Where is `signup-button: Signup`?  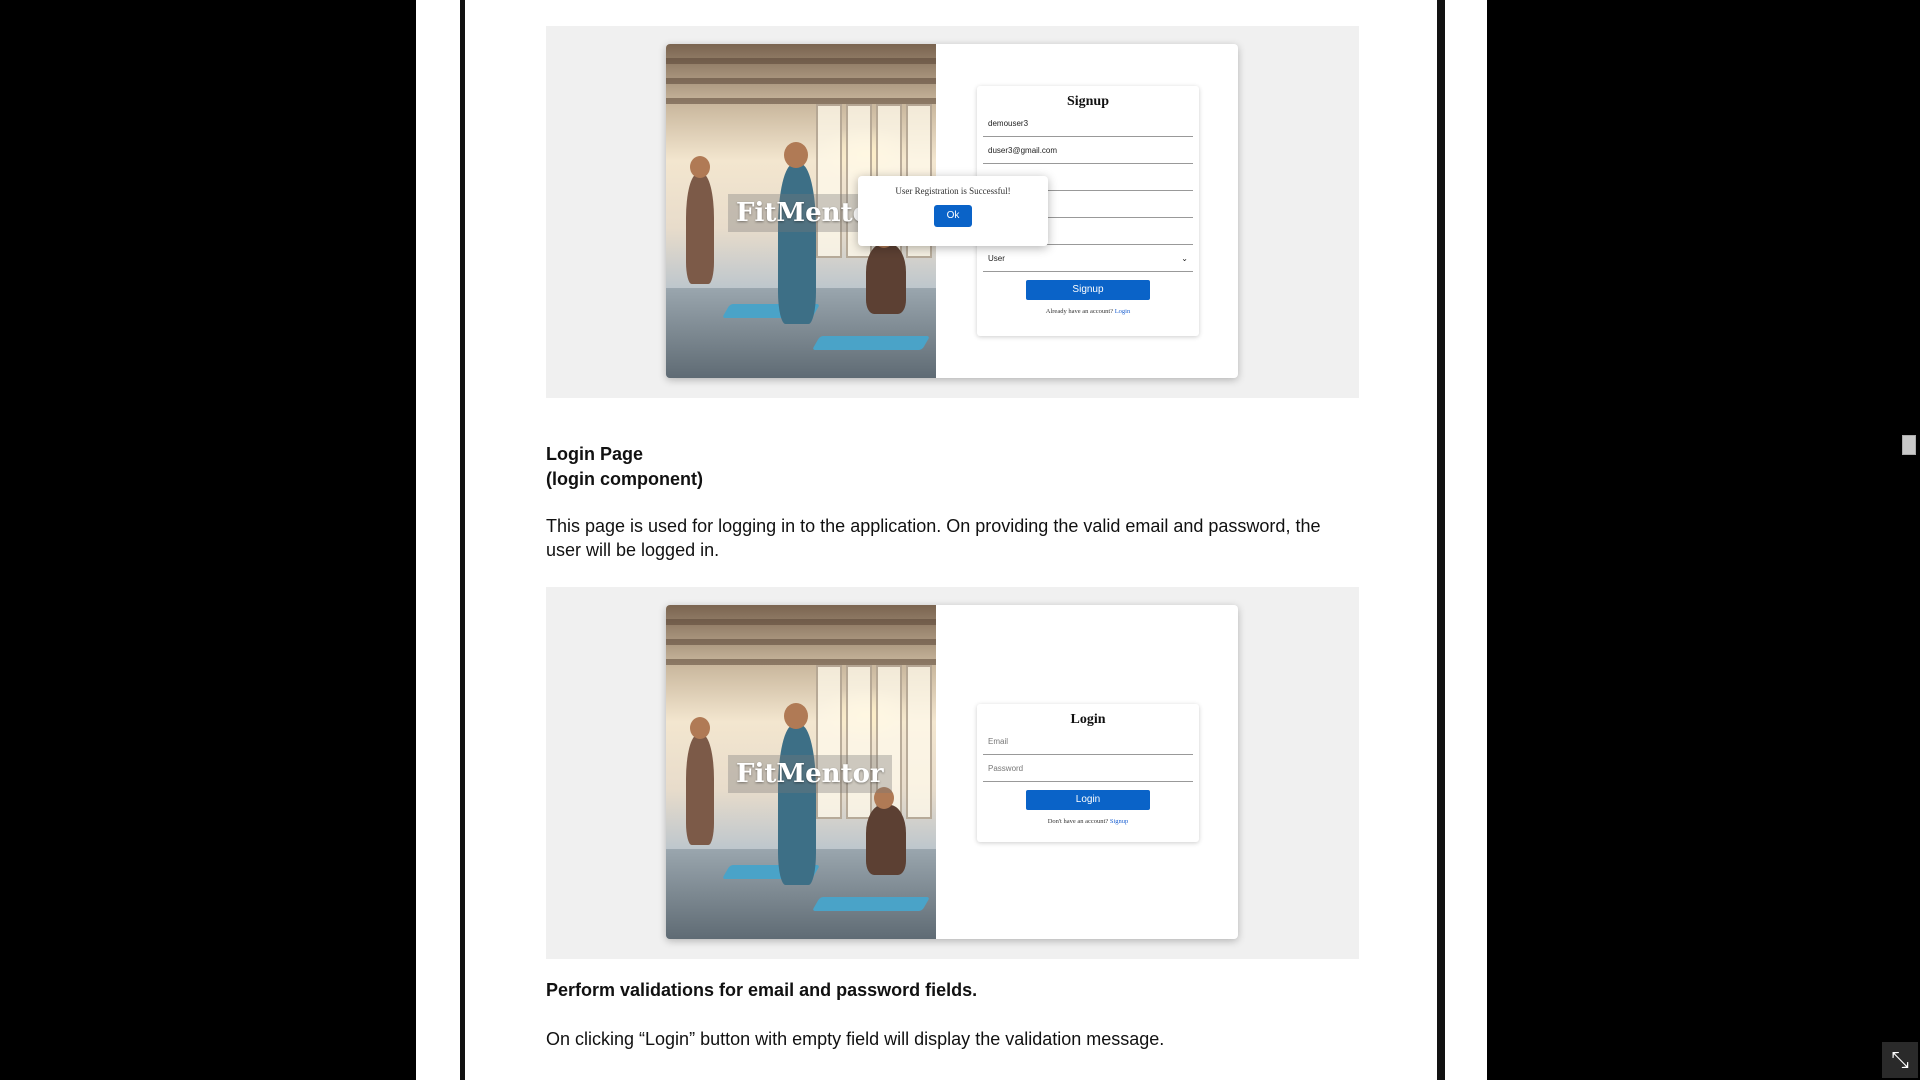 signup-button: Signup is located at coordinates (1088, 290).